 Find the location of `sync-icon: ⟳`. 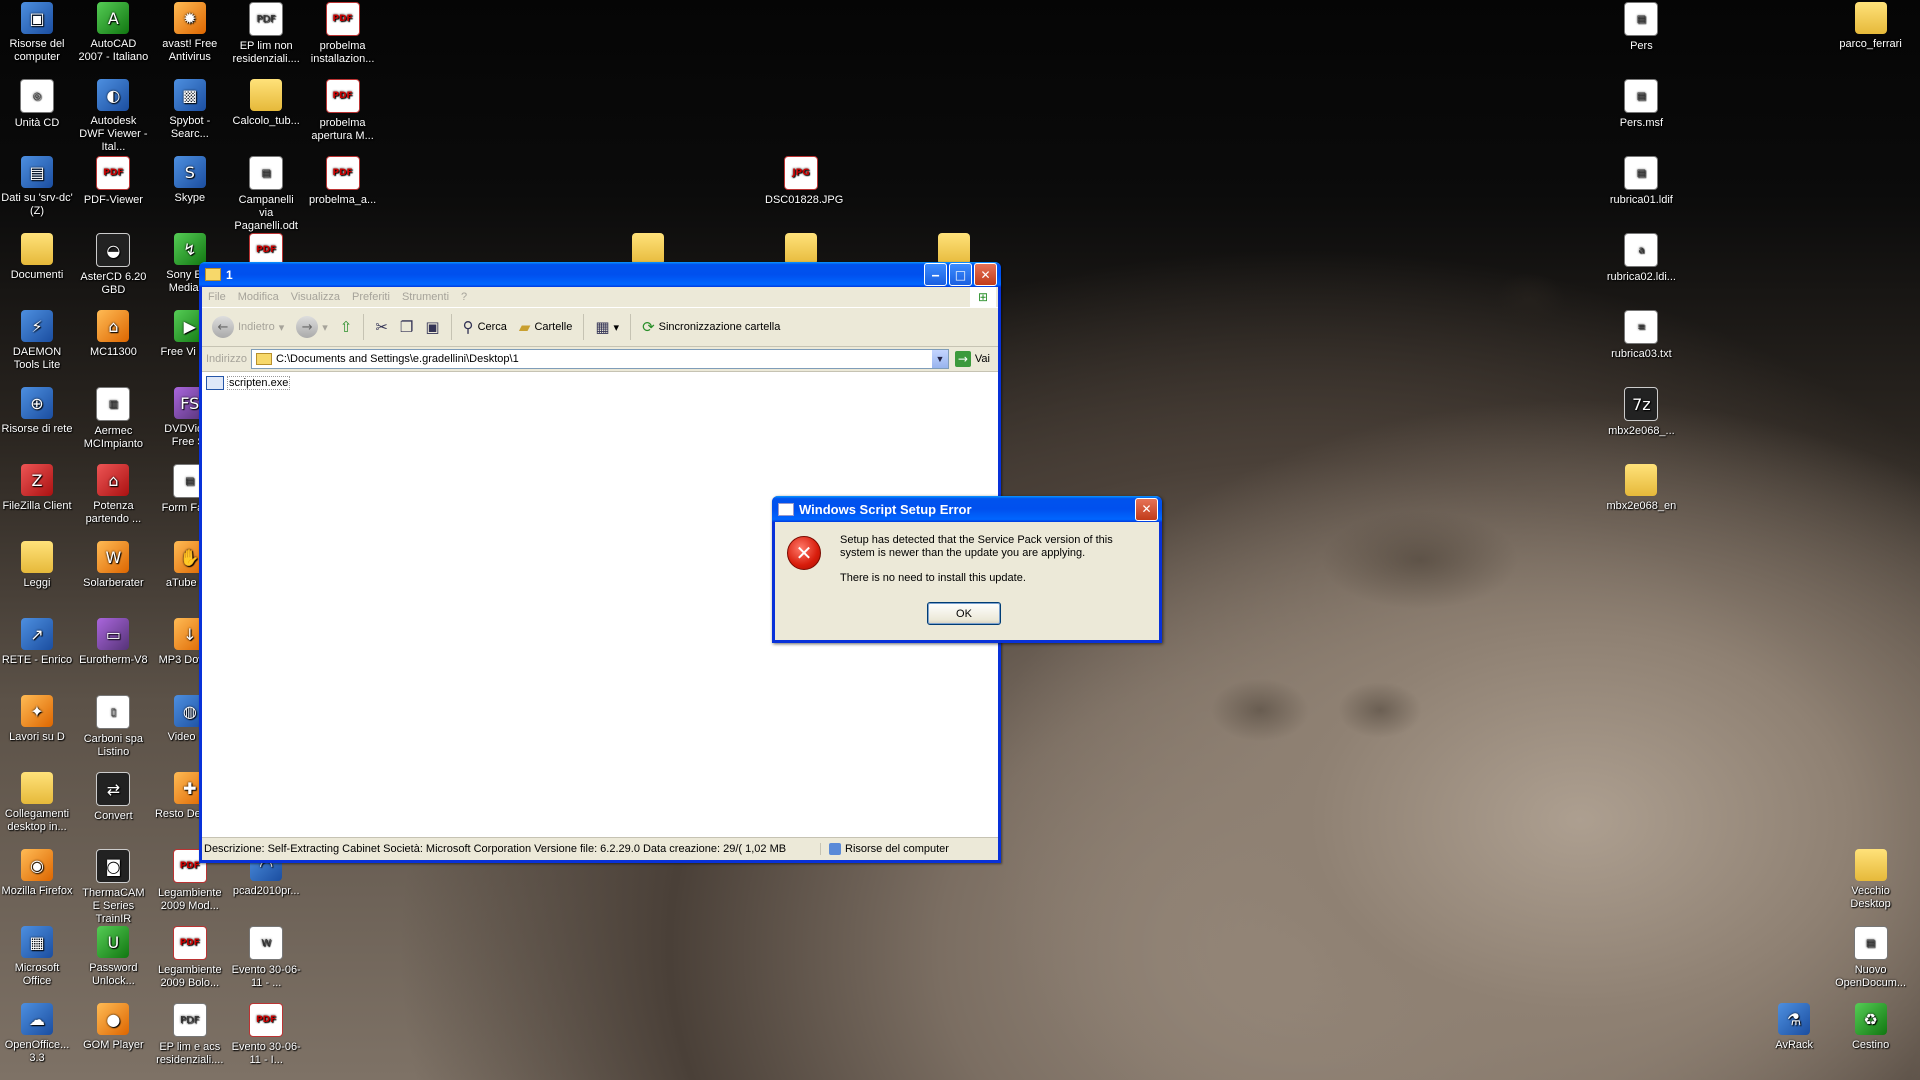

sync-icon: ⟳ is located at coordinates (648, 327).